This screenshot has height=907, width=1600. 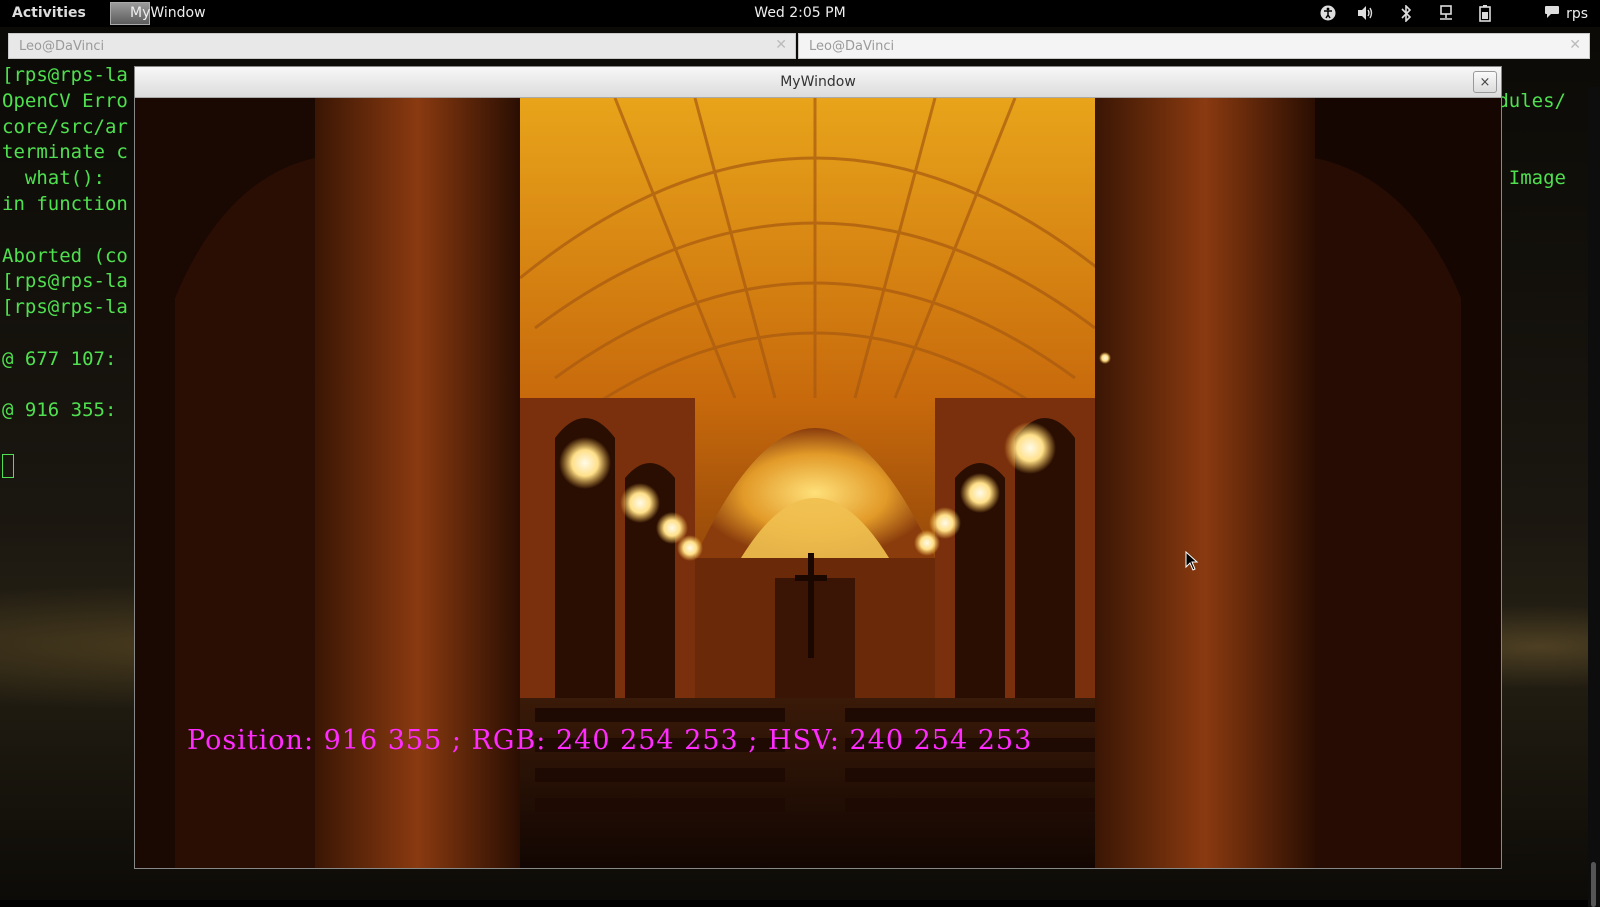 I want to click on window-title: MyWindow, so click(x=818, y=82).